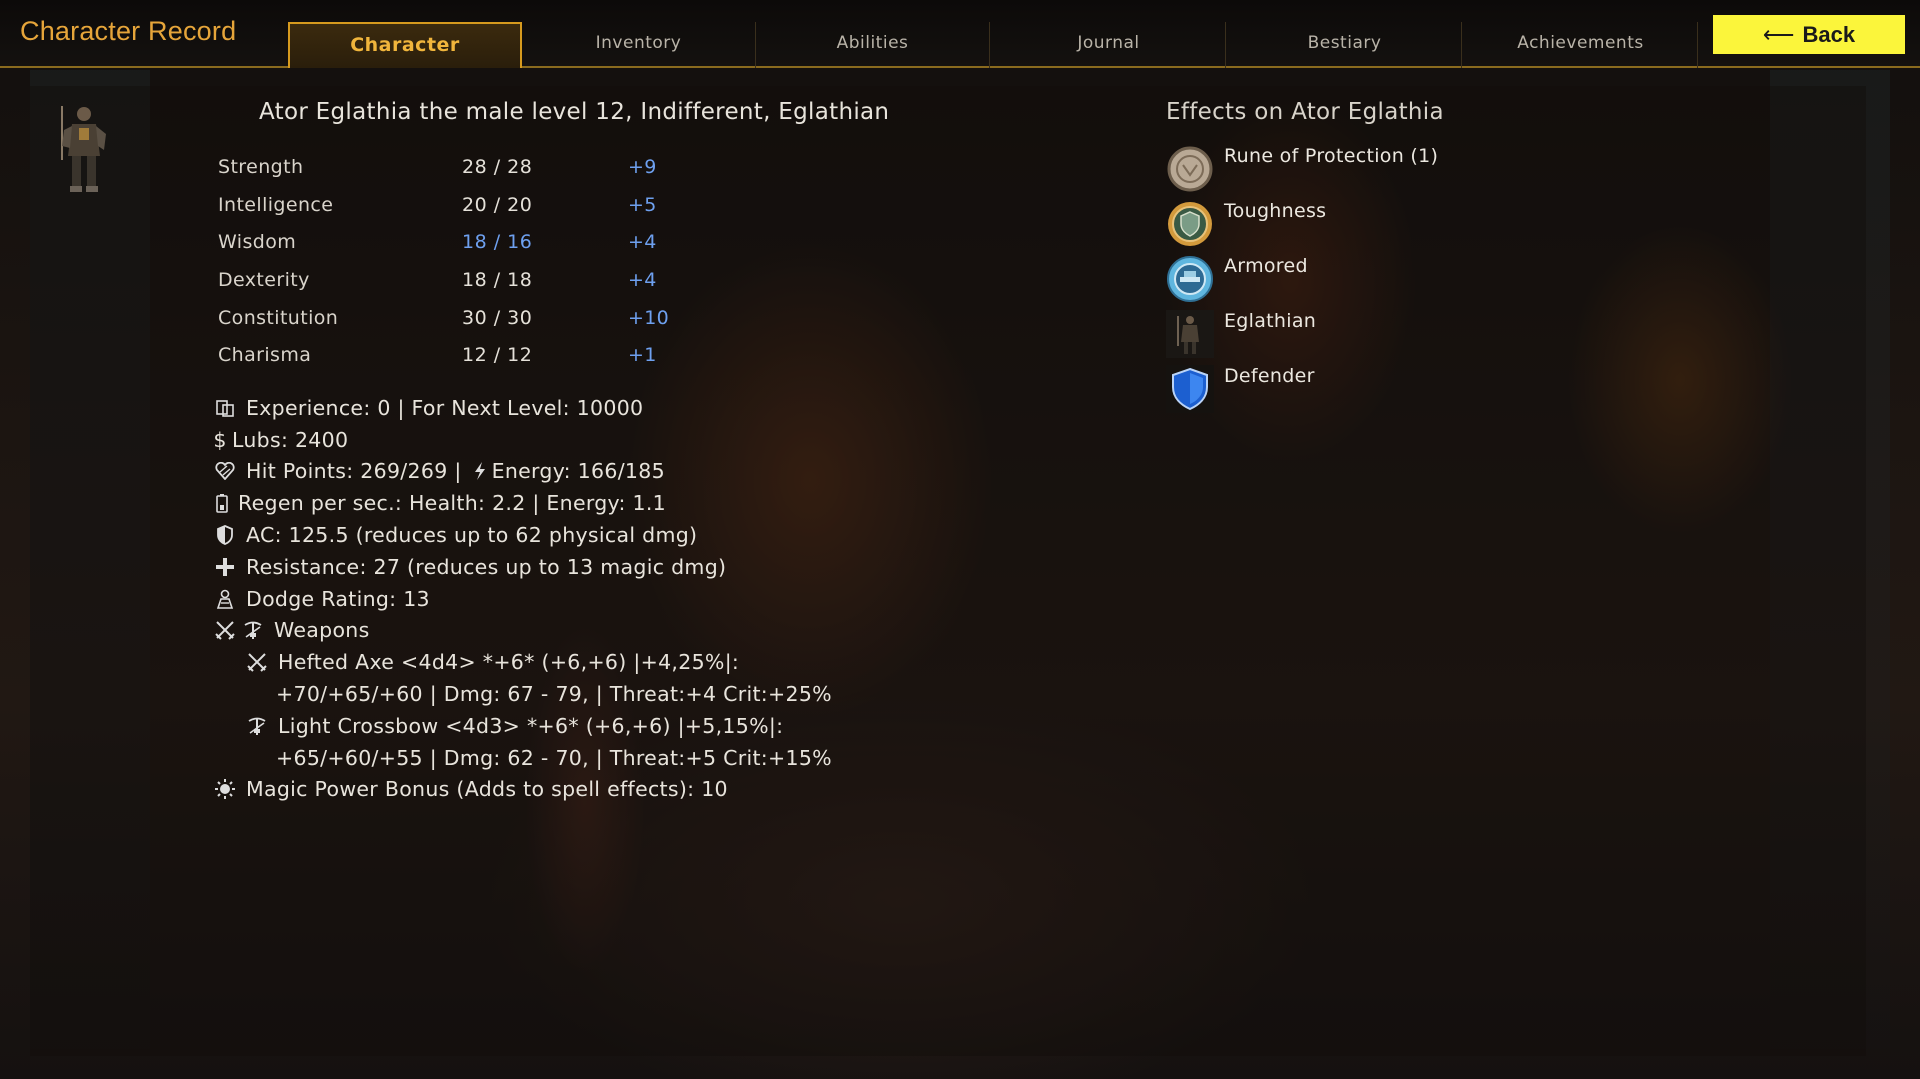  What do you see at coordinates (276, 204) in the screenshot?
I see `stat-name: Intelligence` at bounding box center [276, 204].